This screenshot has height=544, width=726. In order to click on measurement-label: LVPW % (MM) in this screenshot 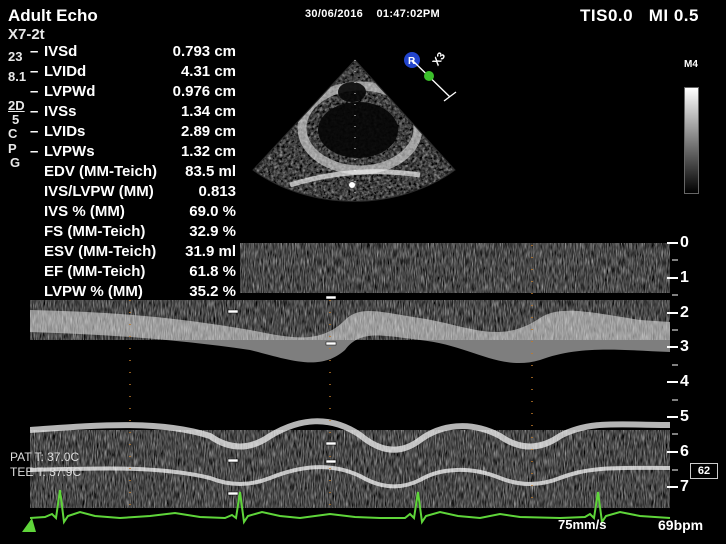, I will do `click(93, 291)`.